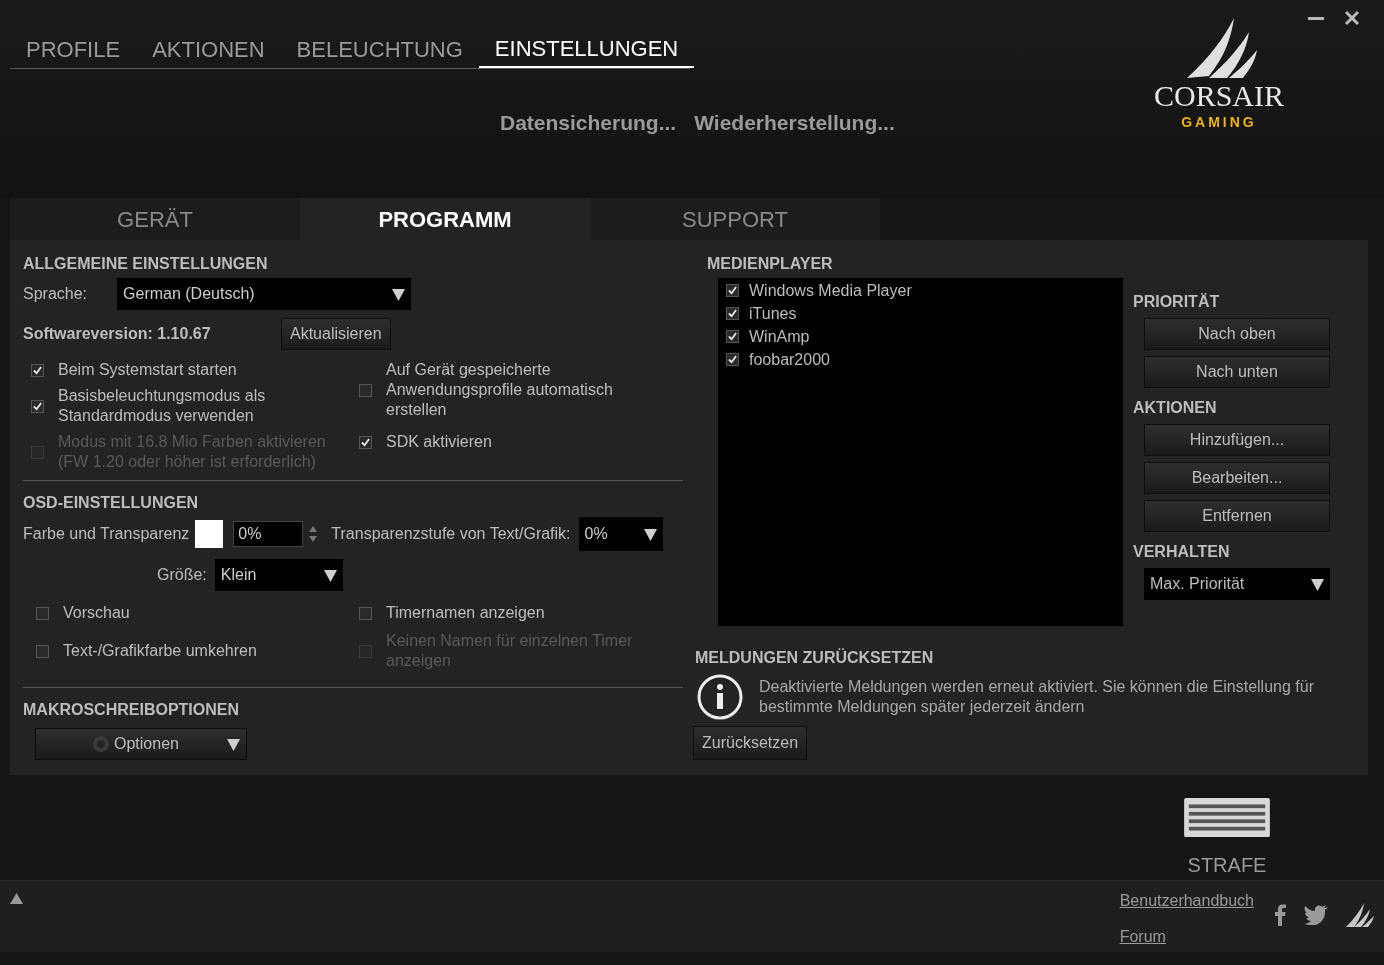  I want to click on footer-link: Benutzerhandbuch, so click(1186, 901).